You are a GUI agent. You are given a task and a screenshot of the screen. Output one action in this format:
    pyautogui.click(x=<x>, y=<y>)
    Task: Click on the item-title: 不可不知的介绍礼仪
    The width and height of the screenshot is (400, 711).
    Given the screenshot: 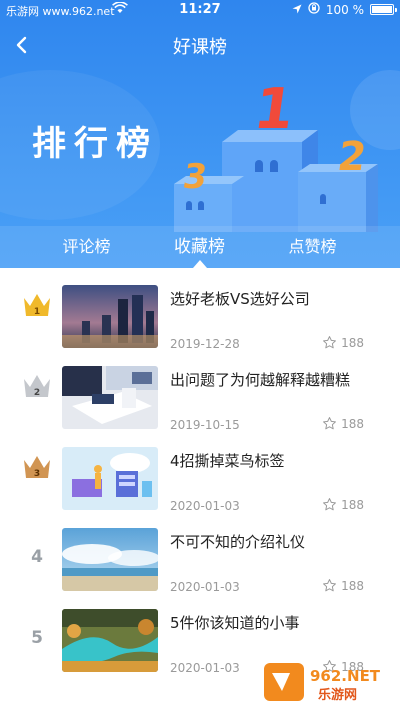 What is the action you would take?
    pyautogui.click(x=238, y=542)
    